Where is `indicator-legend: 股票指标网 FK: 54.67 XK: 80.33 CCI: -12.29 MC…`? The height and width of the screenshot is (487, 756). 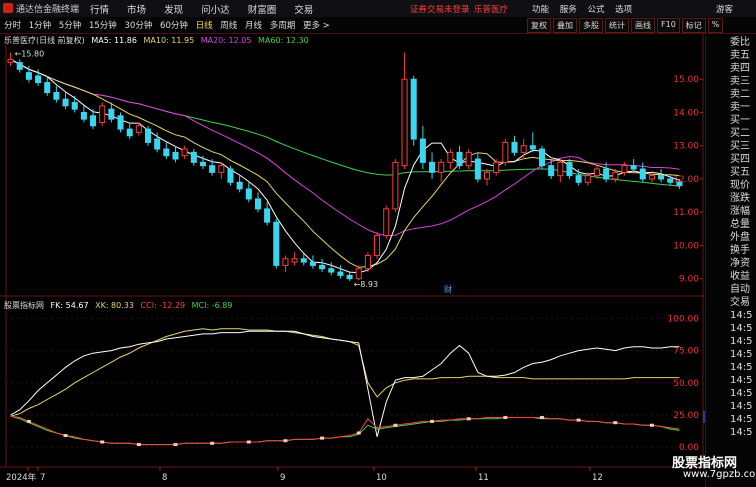 indicator-legend: 股票指标网 FK: 54.67 XK: 80.33 CCI: -12.29 MC… is located at coordinates (120, 305).